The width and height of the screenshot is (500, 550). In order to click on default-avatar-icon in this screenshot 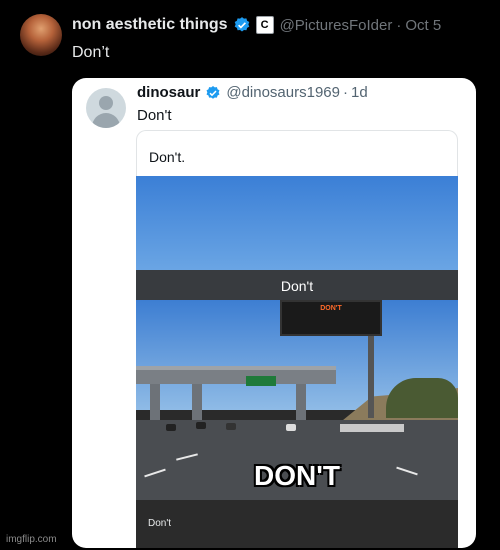, I will do `click(106, 108)`.